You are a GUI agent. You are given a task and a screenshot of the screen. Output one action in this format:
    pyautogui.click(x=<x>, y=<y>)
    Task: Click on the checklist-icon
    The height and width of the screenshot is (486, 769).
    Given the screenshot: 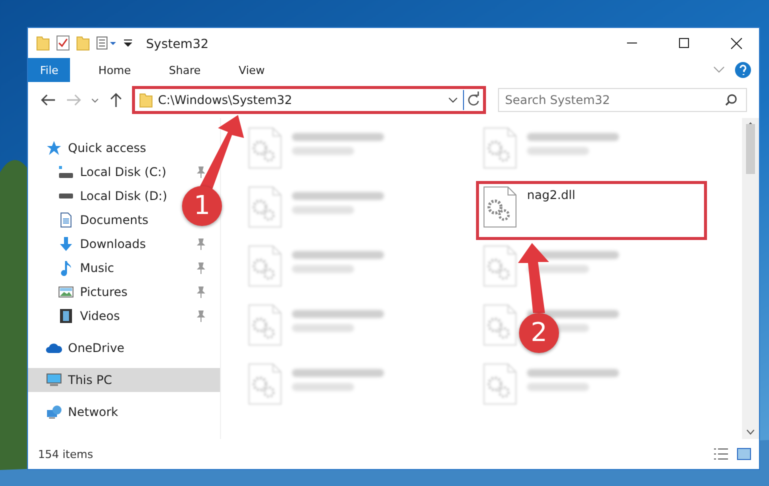 What is the action you would take?
    pyautogui.click(x=63, y=43)
    